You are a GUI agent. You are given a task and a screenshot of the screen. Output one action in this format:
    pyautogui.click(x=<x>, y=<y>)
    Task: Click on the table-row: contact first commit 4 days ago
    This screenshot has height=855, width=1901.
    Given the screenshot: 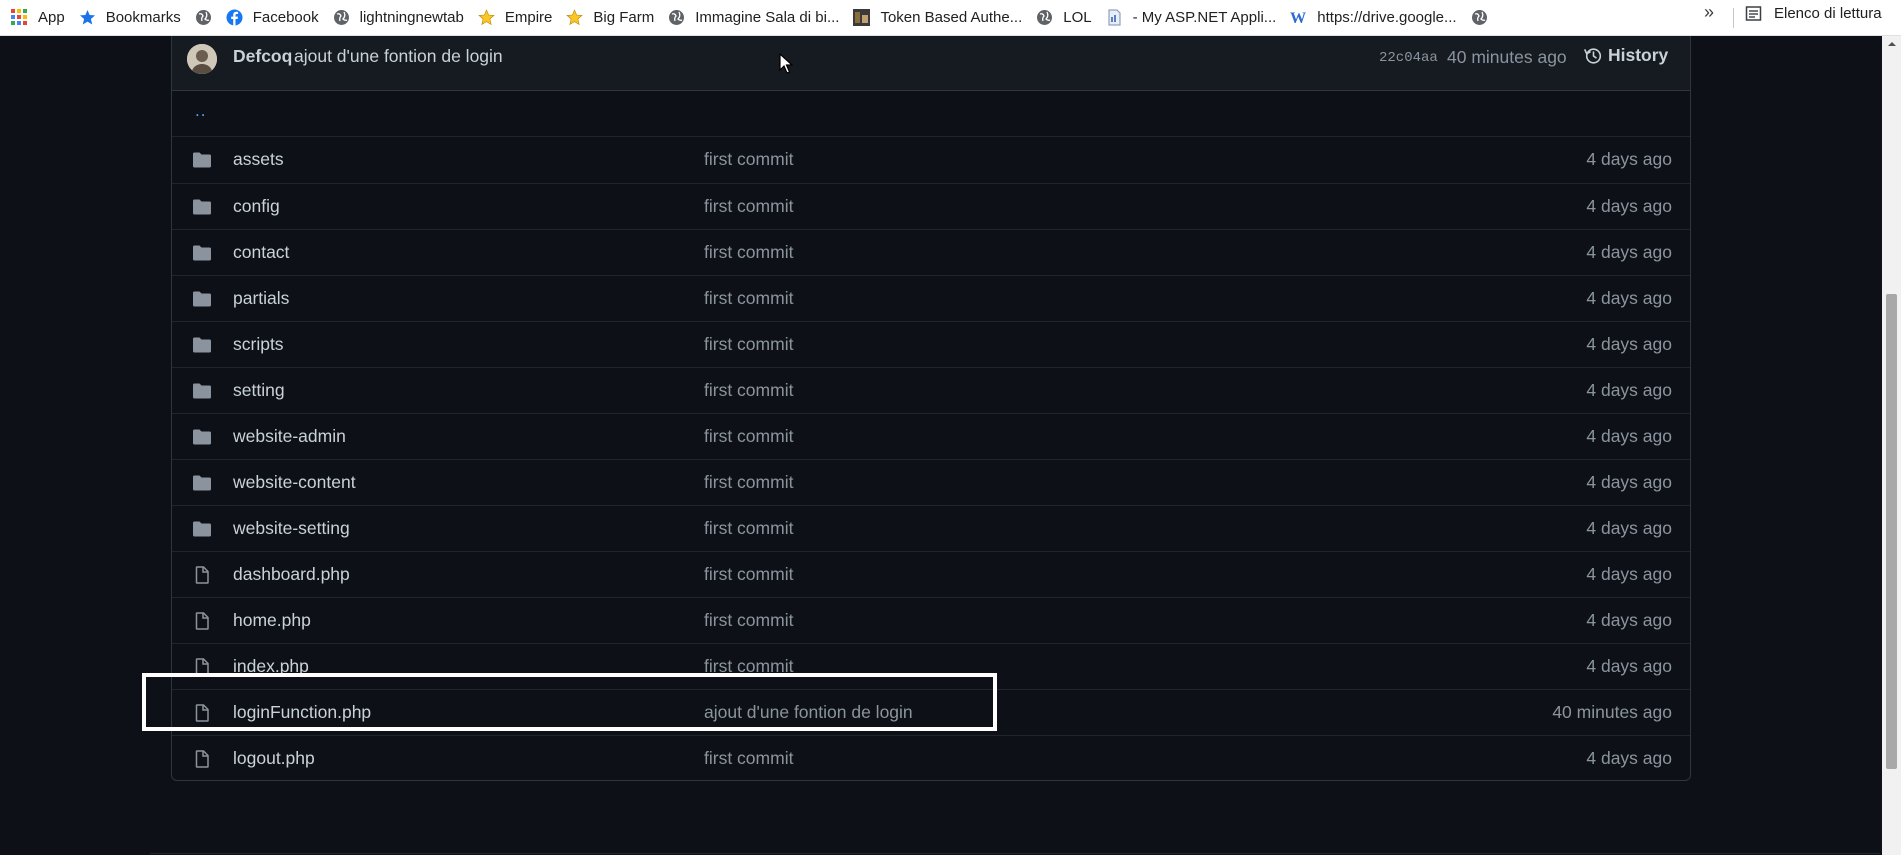 What is the action you would take?
    pyautogui.click(x=931, y=252)
    